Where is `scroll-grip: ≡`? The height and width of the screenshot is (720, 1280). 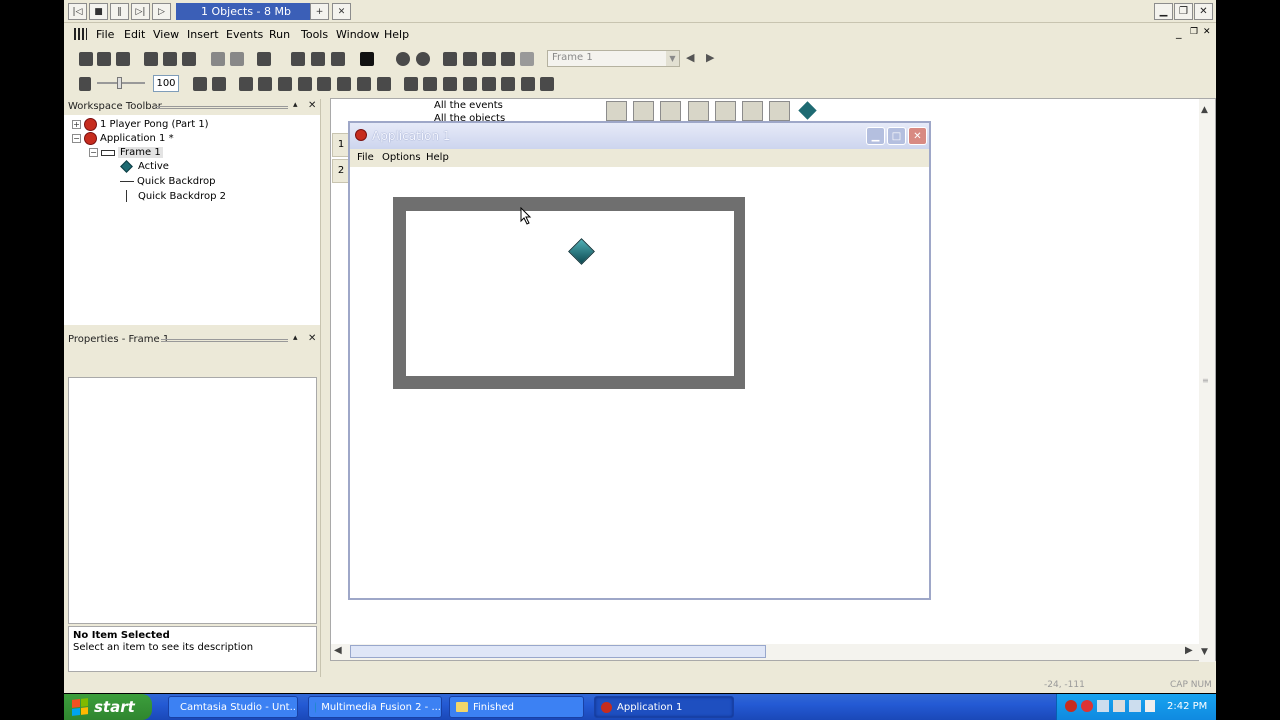
scroll-grip: ≡ is located at coordinates (1205, 380).